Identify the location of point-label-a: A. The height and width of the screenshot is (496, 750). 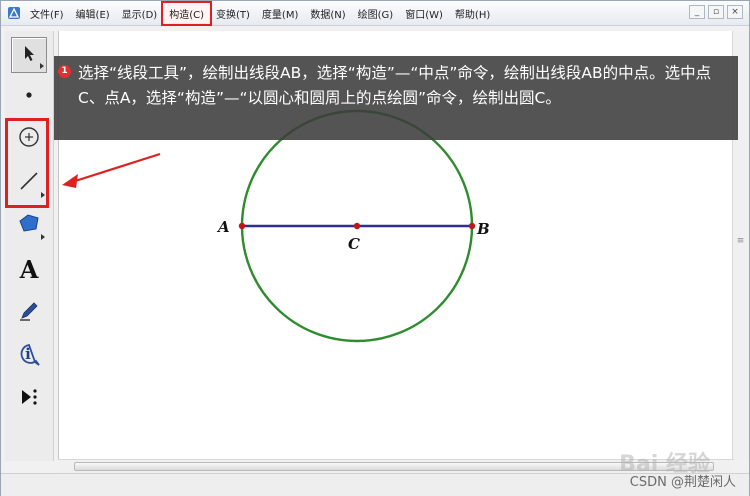
(223, 227).